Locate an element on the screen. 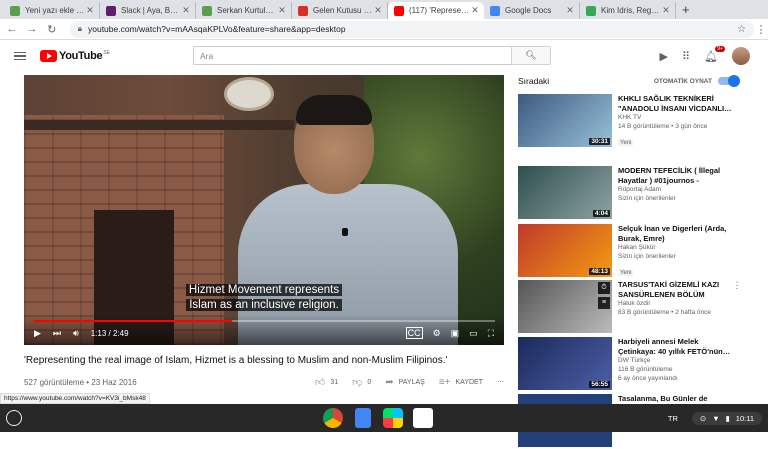 The width and height of the screenshot is (768, 449). system-tray: TR ⊙ ▼ ▮ 10:11 is located at coordinates (715, 418).